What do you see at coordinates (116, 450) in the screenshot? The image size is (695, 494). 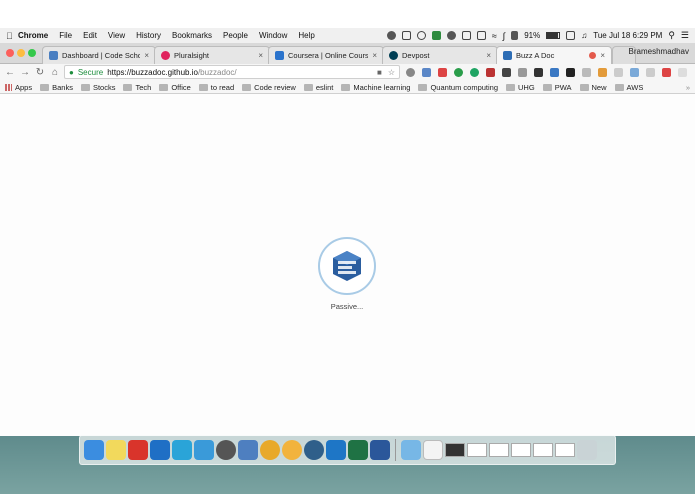 I see `notes-icon` at bounding box center [116, 450].